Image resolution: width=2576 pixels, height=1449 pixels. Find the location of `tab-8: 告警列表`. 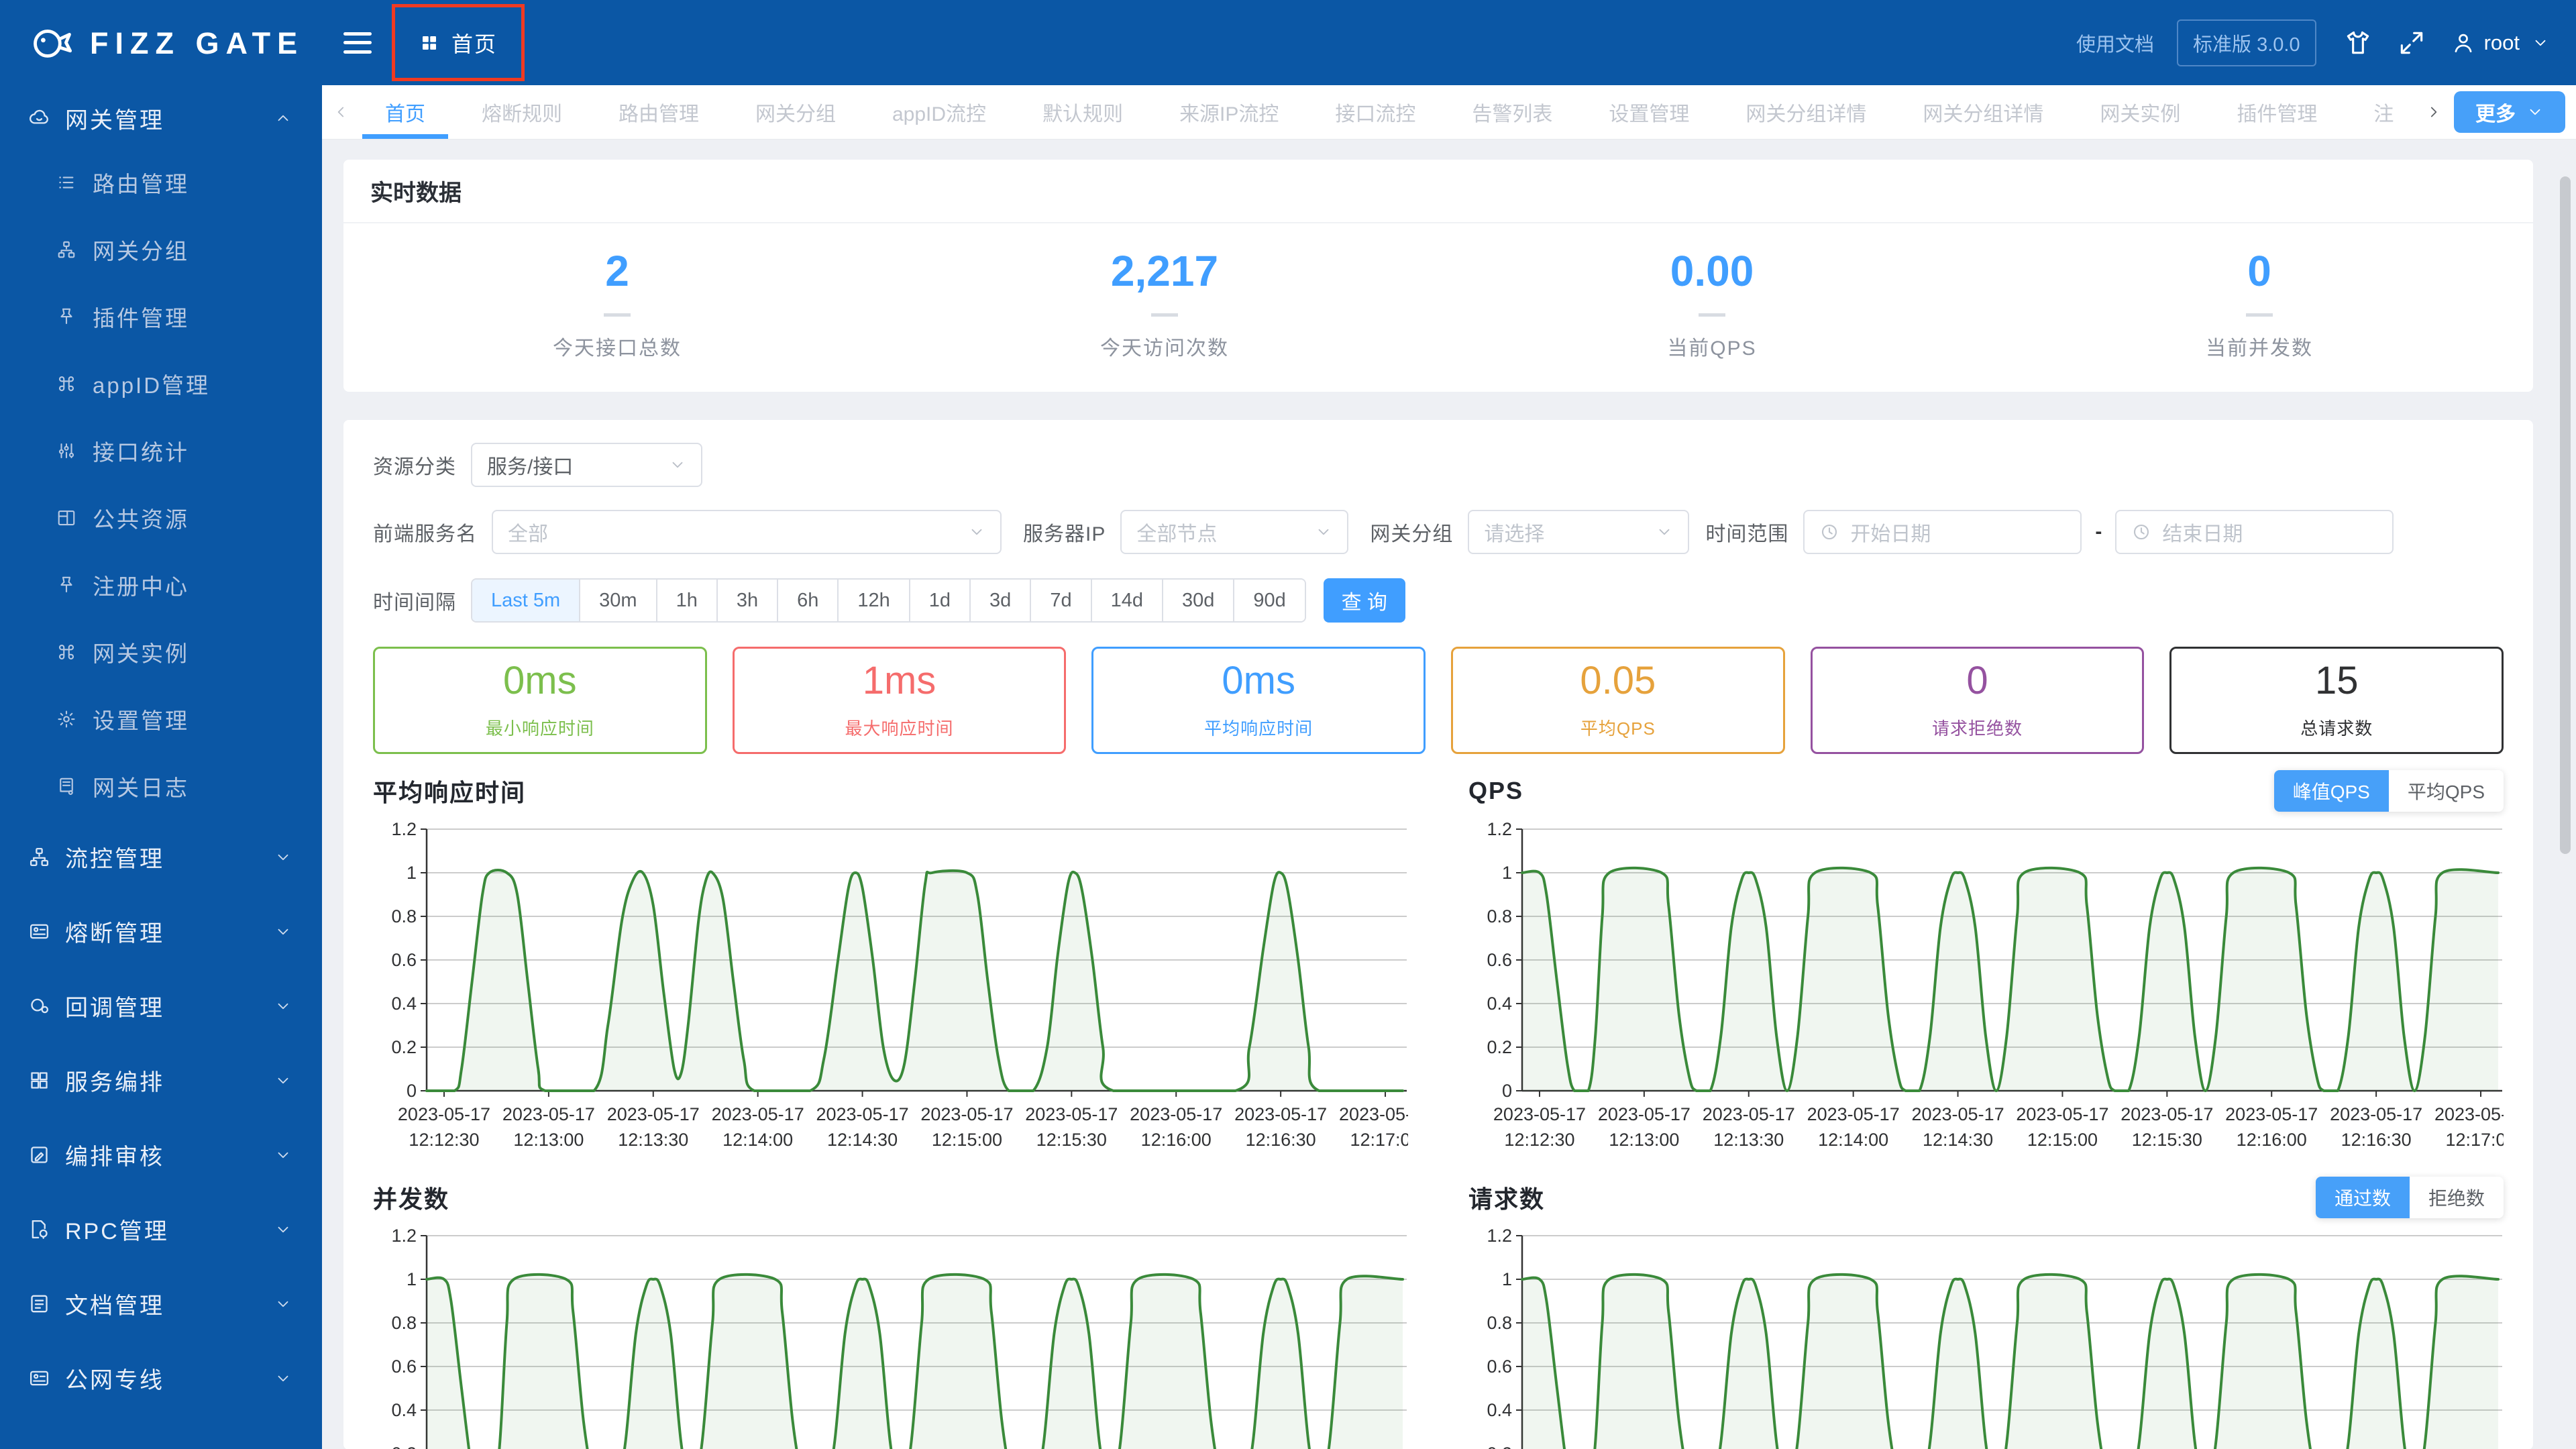

tab-8: 告警列表 is located at coordinates (1512, 112).